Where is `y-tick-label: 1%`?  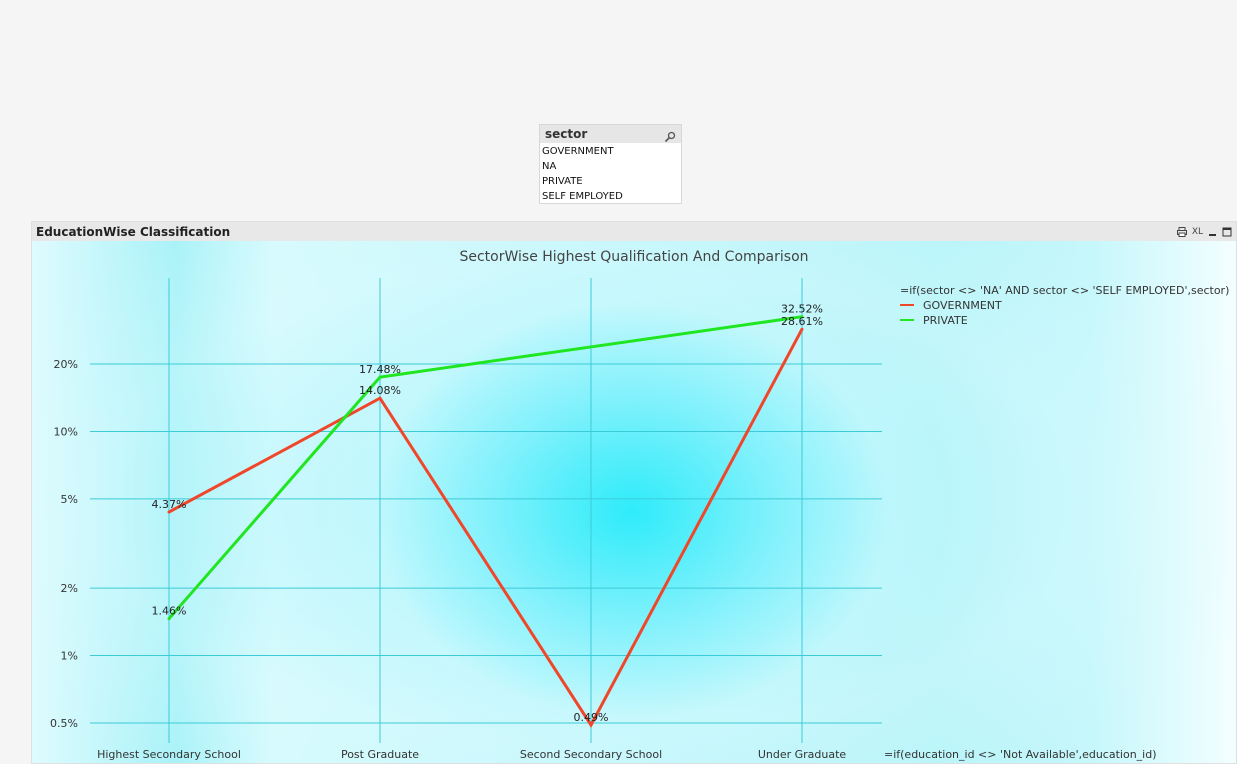 y-tick-label: 1% is located at coordinates (69, 656).